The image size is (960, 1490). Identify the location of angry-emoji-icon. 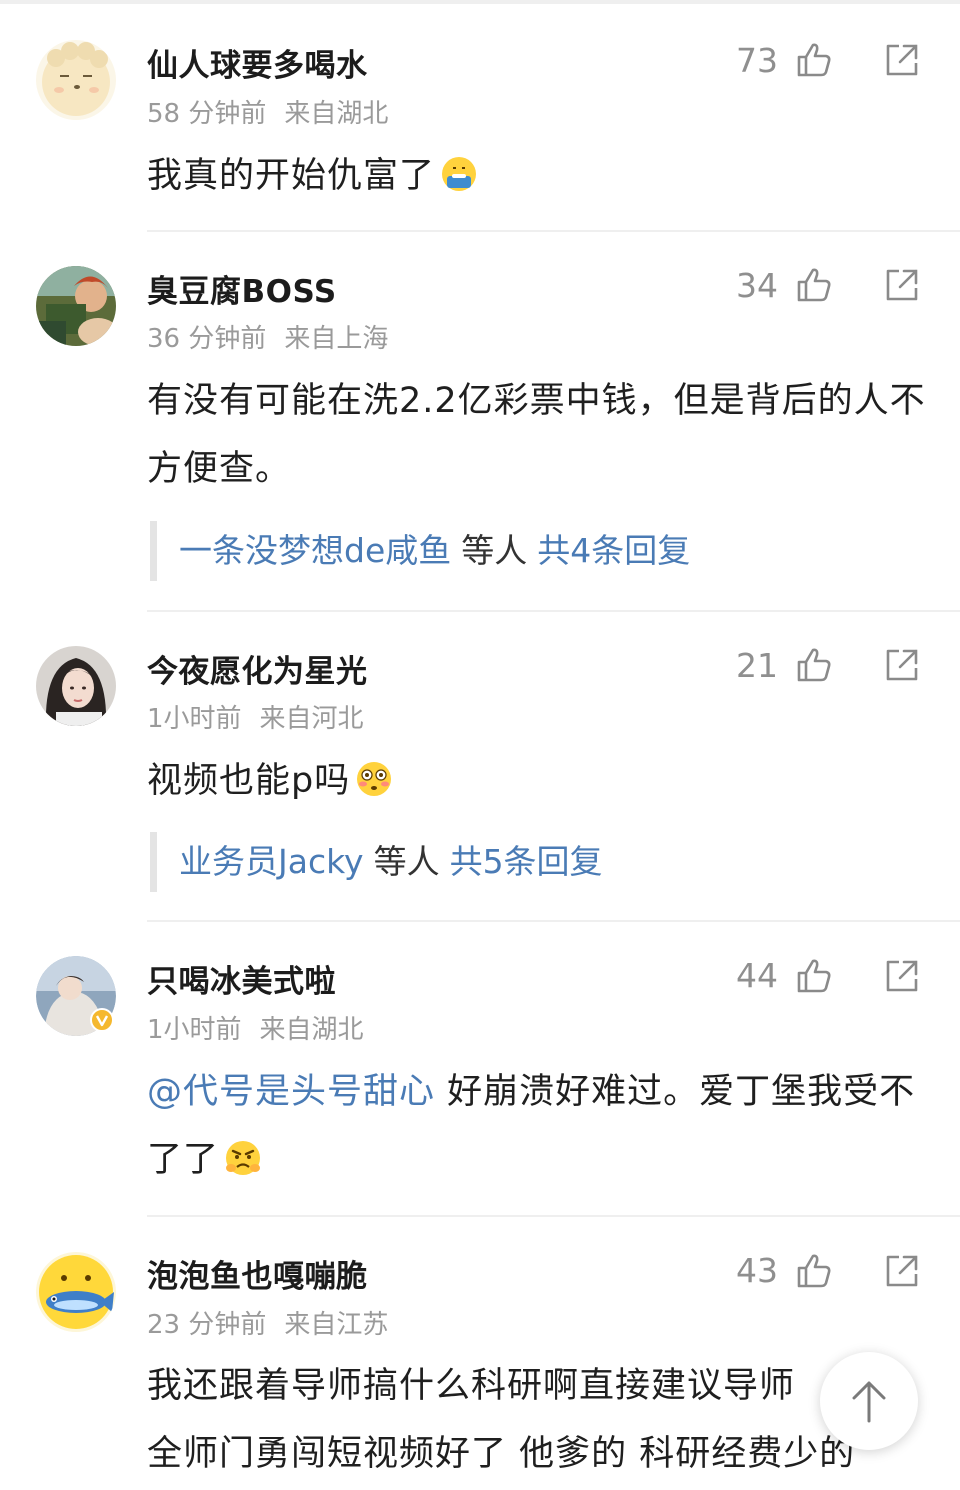
(243, 1158).